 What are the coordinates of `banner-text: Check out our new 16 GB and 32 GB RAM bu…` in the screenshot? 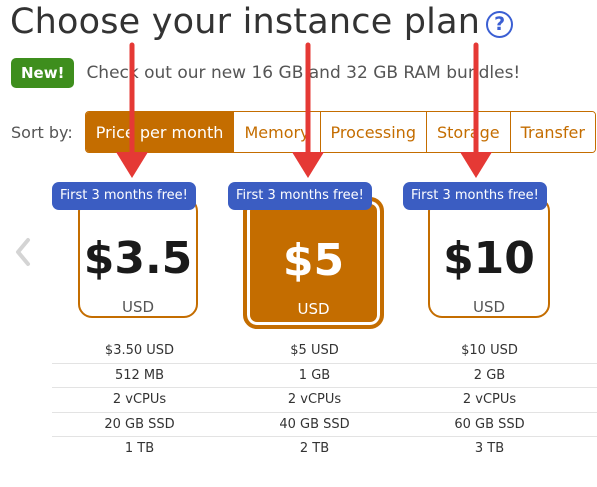 It's located at (303, 73).